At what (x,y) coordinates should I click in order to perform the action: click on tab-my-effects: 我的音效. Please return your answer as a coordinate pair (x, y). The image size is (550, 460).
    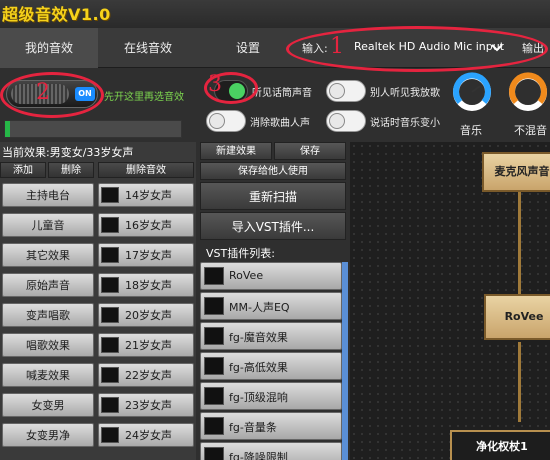
    Looking at the image, I should click on (49, 48).